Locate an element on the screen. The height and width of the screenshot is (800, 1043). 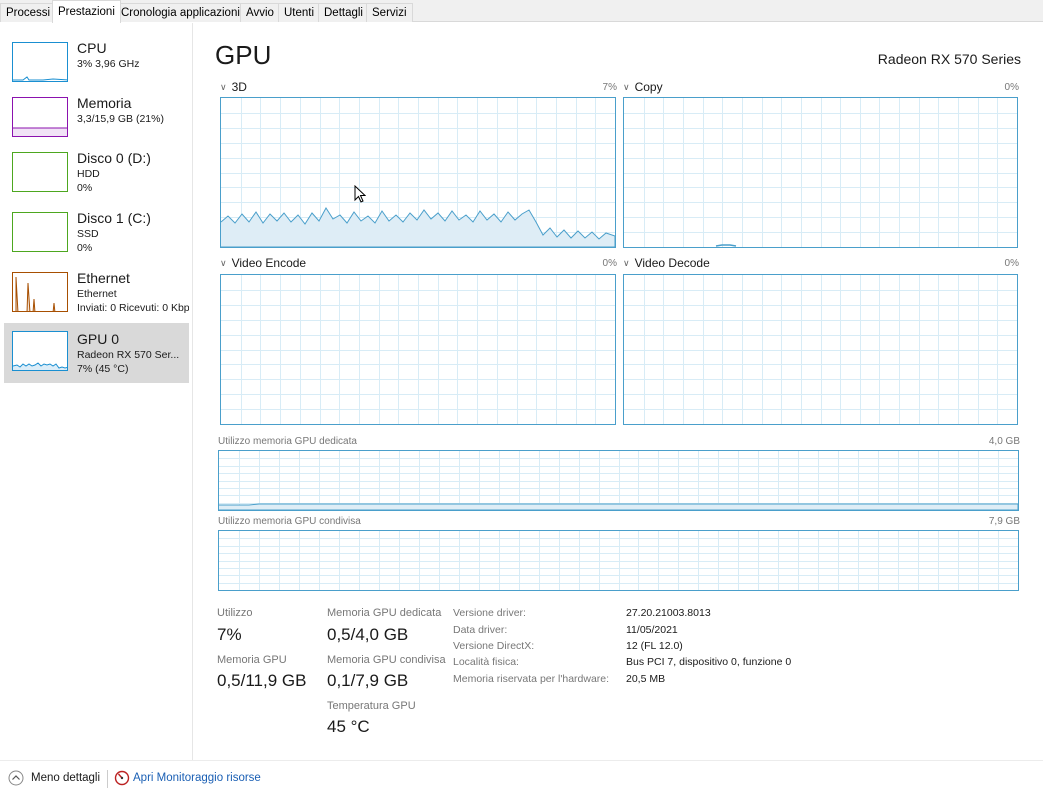
engine-name: Video Decode is located at coordinates (672, 263).